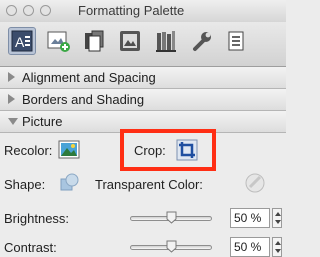 The image size is (320, 257). I want to click on transparent-color-icon, so click(255, 183).